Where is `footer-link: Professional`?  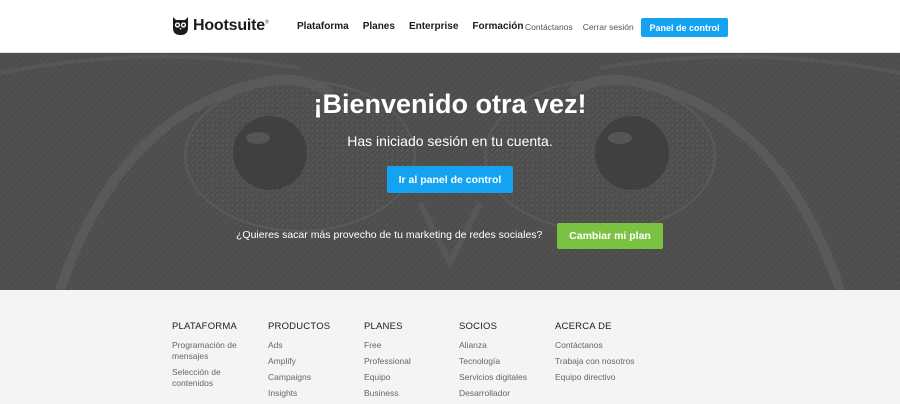
footer-link: Professional is located at coordinates (404, 361).